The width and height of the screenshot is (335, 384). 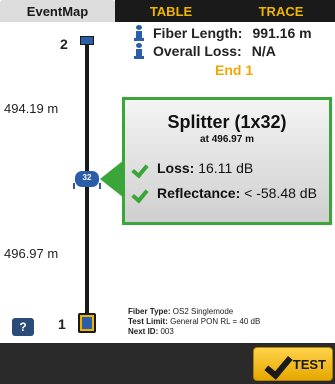 I want to click on node-number-bottom: 1, so click(x=62, y=324).